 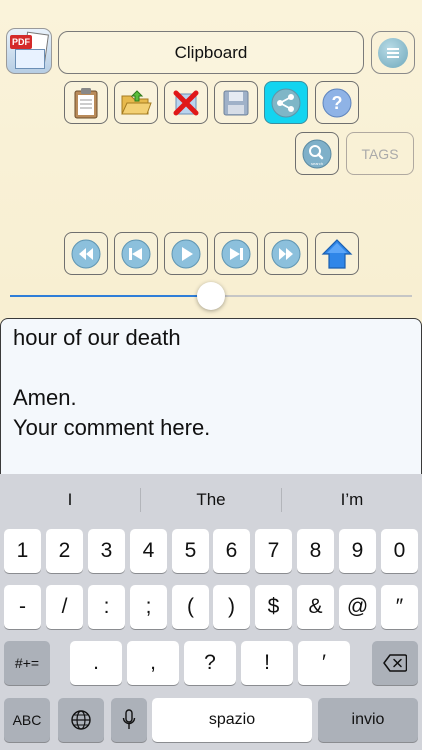 What do you see at coordinates (106, 607) in the screenshot?
I see `key-colon: :` at bounding box center [106, 607].